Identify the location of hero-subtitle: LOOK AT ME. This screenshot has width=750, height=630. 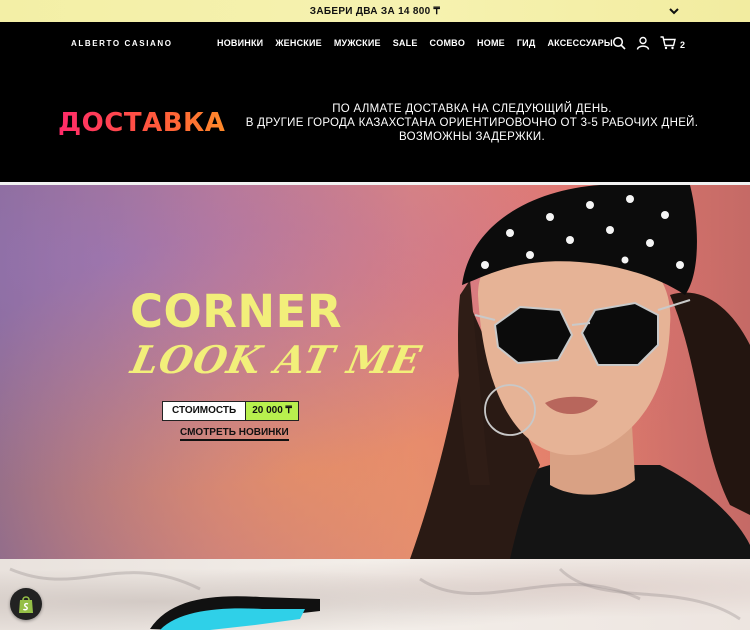
(276, 359).